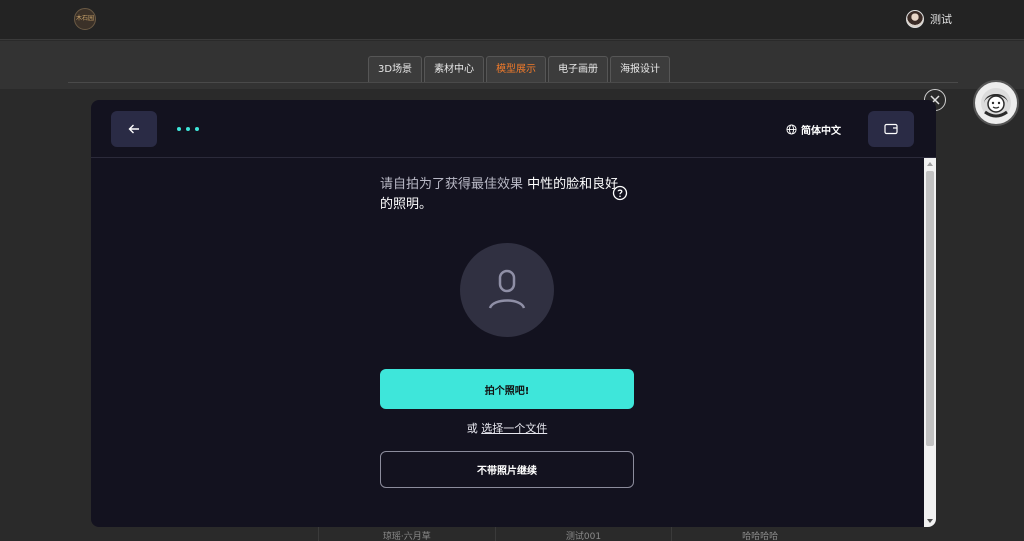 The image size is (1024, 541). What do you see at coordinates (516, 69) in the screenshot?
I see `tab-model-showcase: 模型展示` at bounding box center [516, 69].